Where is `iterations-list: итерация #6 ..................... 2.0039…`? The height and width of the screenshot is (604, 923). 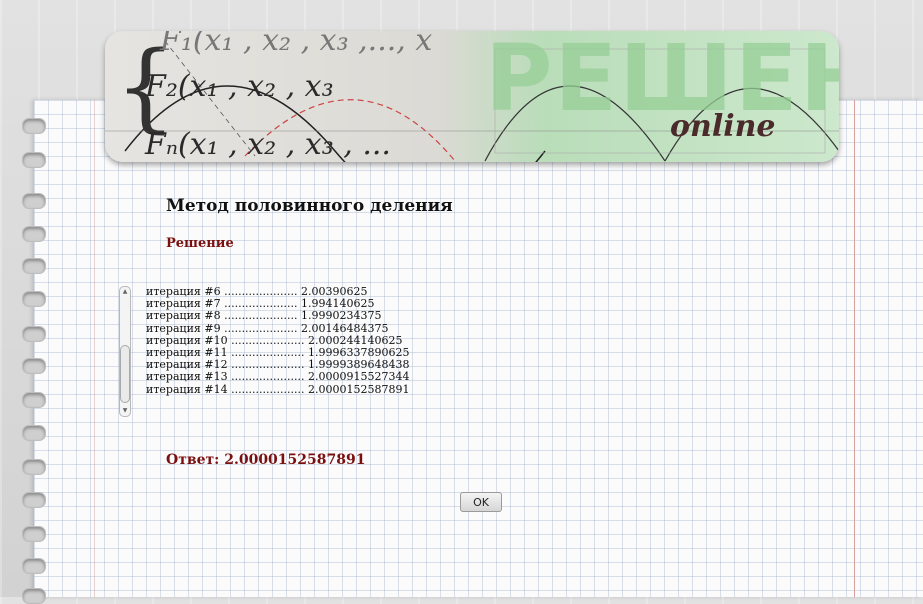 iterations-list: итерация #6 ..................... 2.0039… is located at coordinates (278, 340).